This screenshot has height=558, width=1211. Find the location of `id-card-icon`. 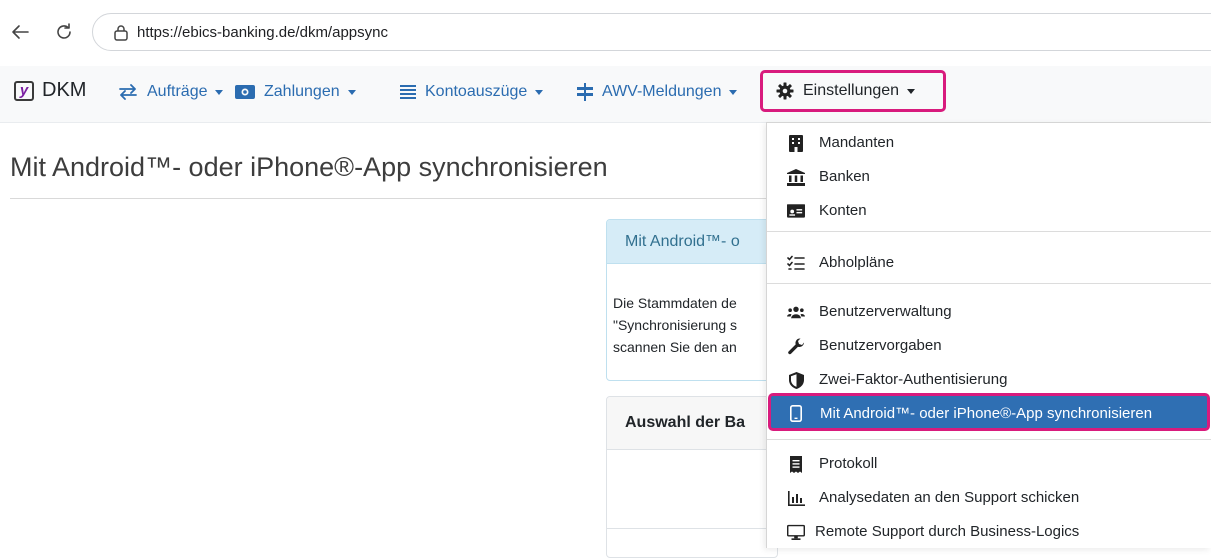

id-card-icon is located at coordinates (796, 211).